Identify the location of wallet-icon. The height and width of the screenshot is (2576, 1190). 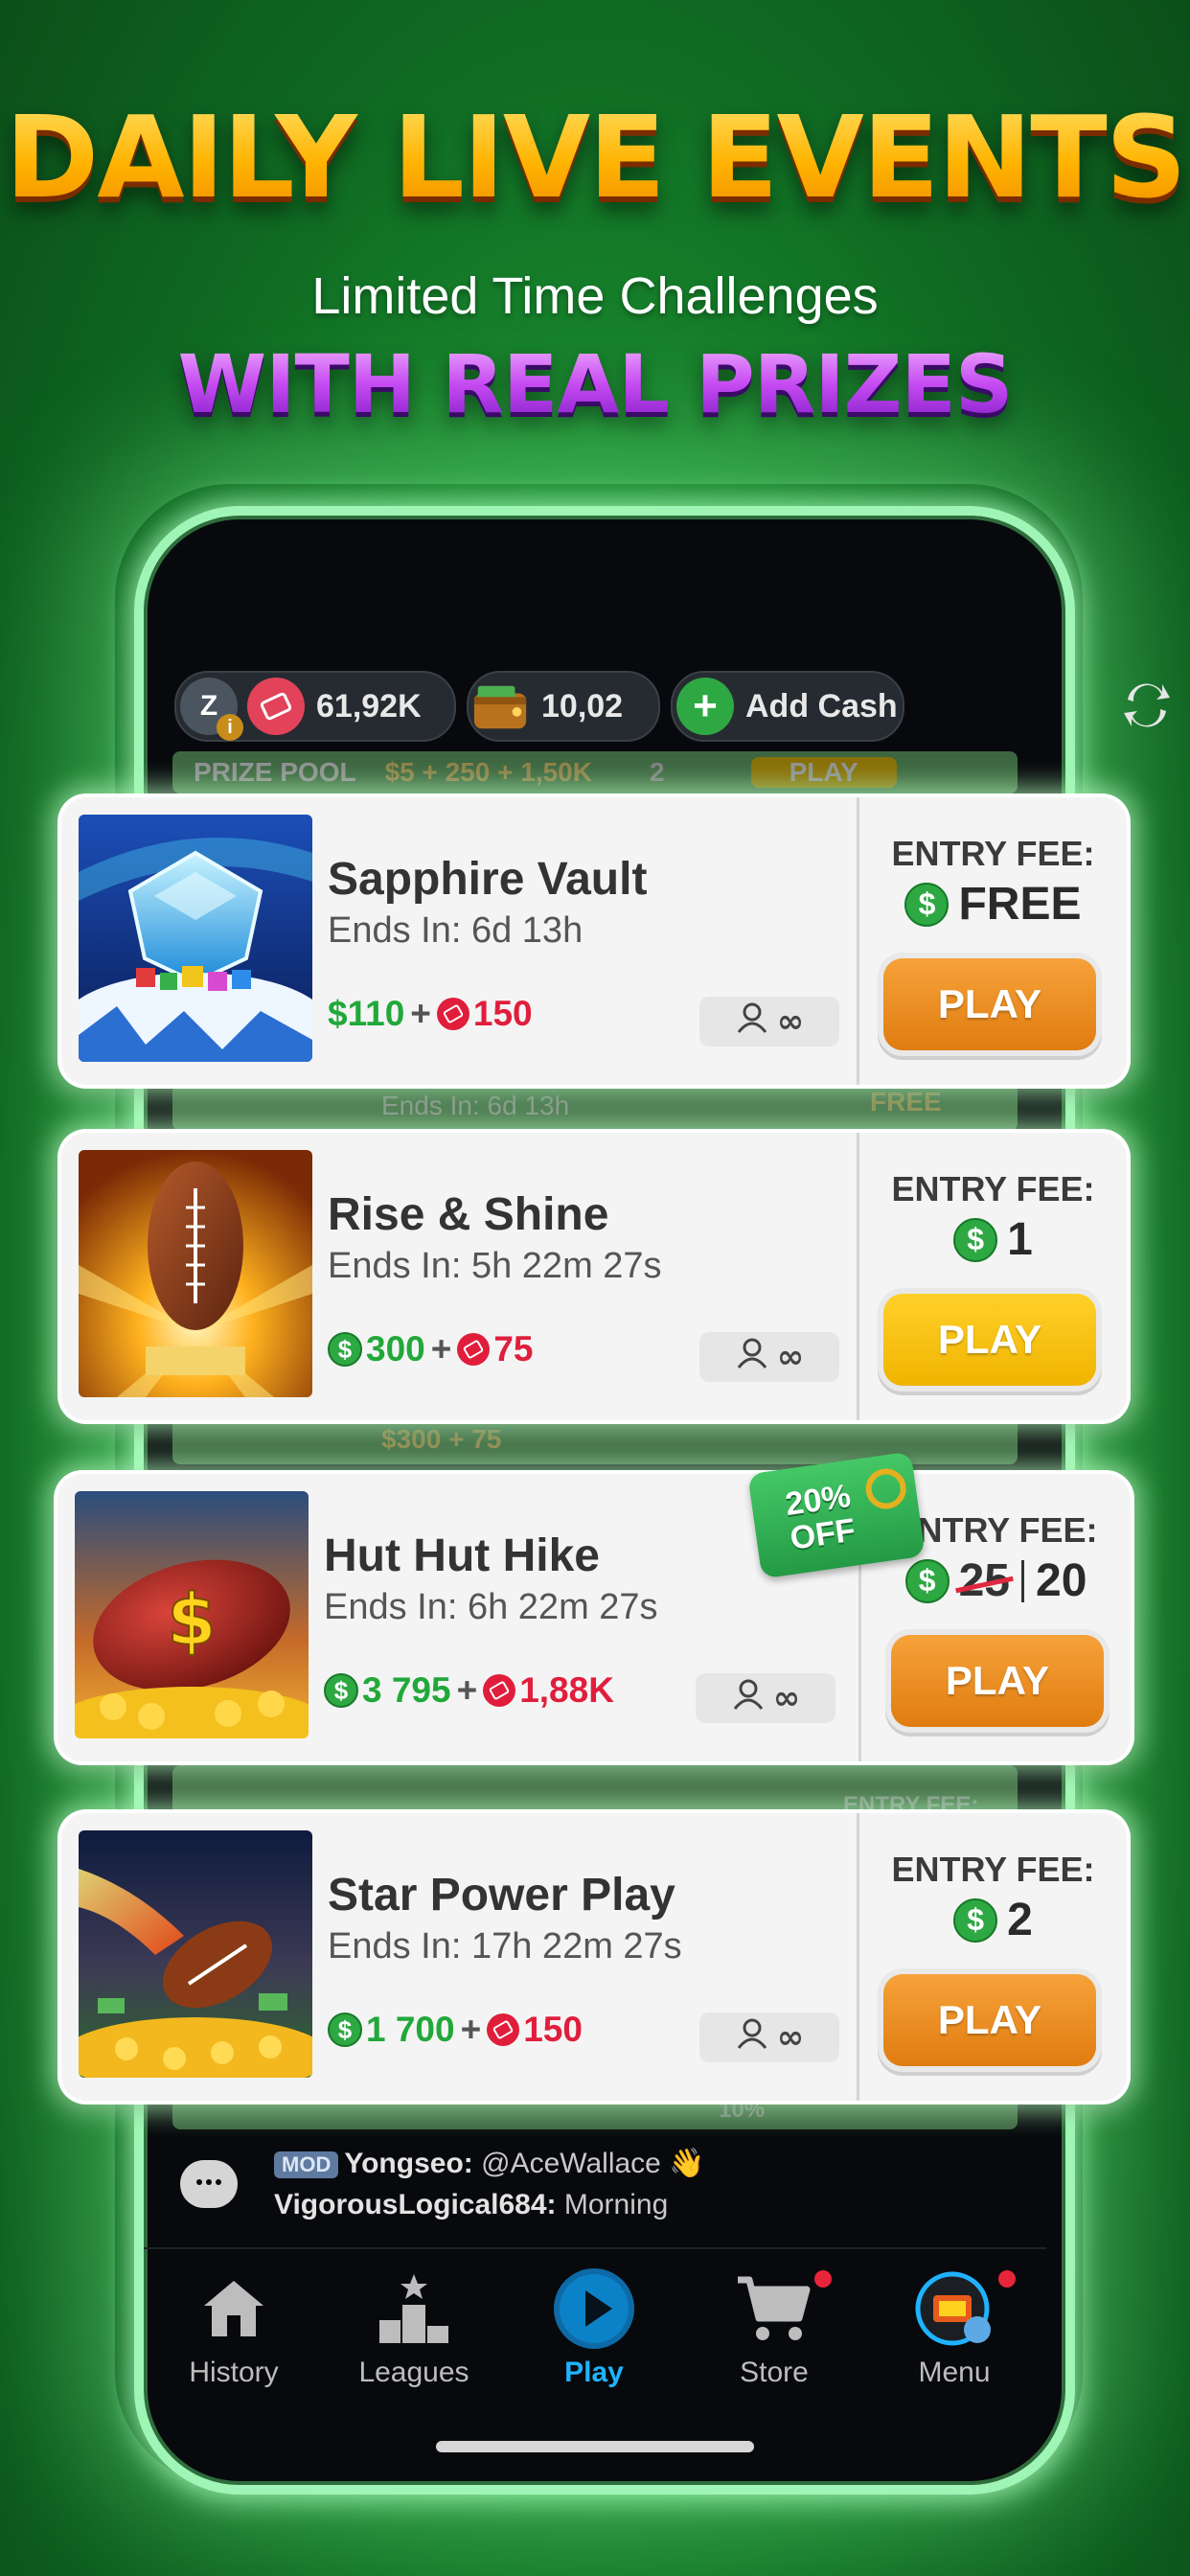
(501, 706).